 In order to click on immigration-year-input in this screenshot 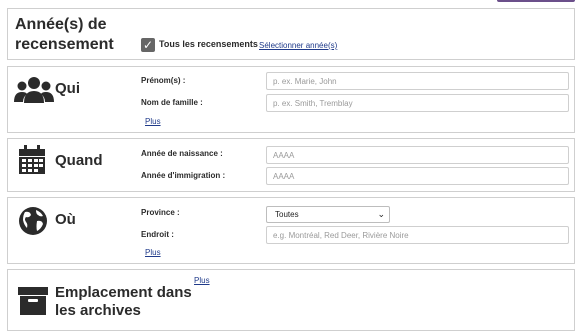, I will do `click(417, 176)`.